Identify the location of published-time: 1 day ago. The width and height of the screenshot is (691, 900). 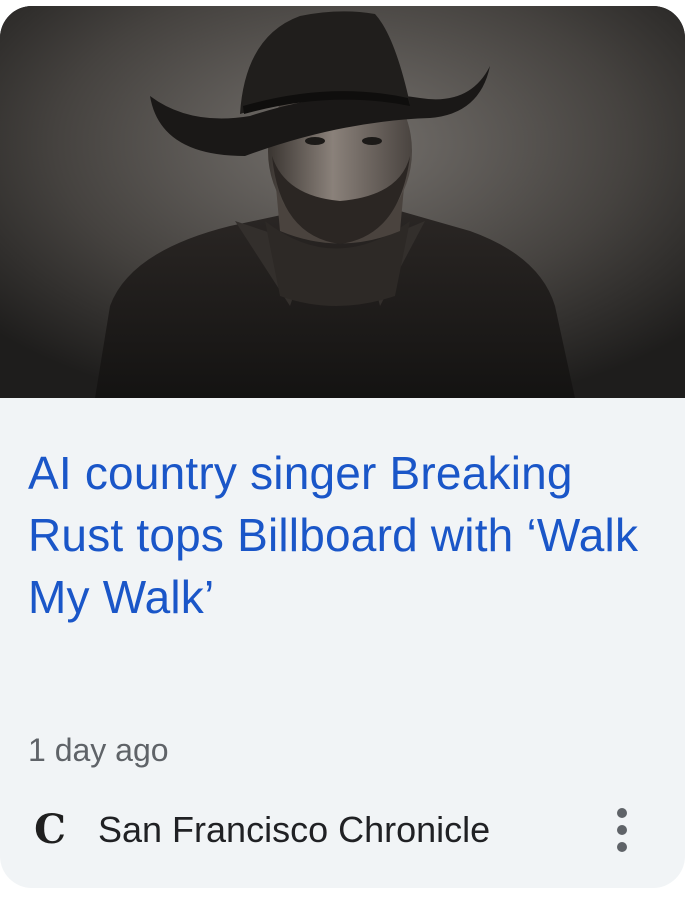
(98, 750).